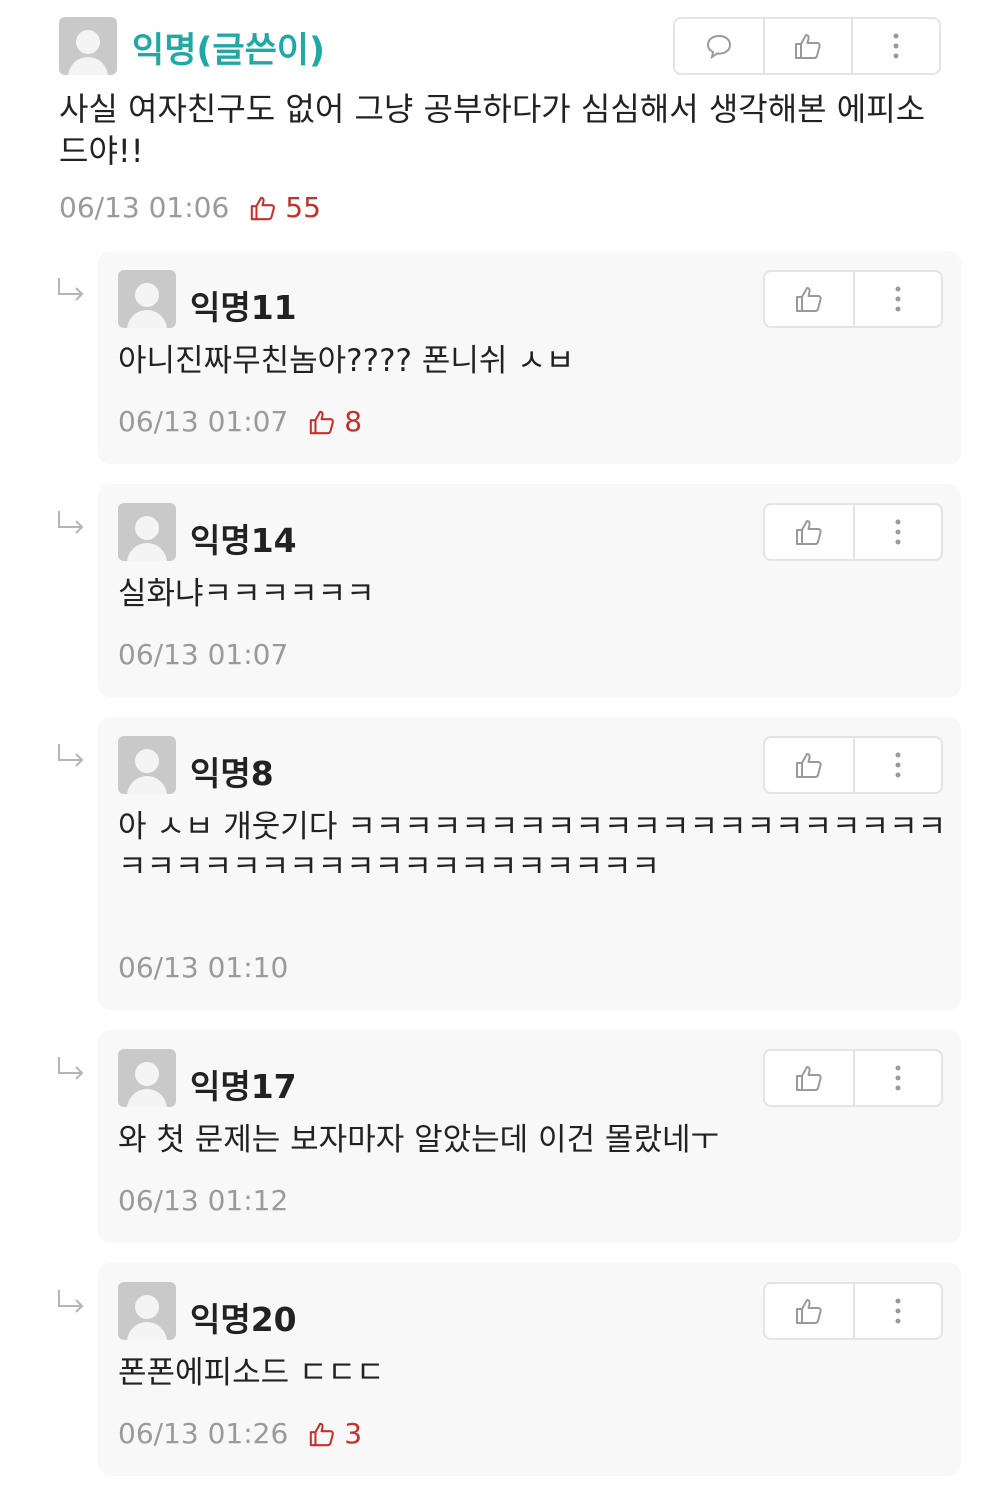 The height and width of the screenshot is (1487, 1000). Describe the element at coordinates (529, 590) in the screenshot. I see `reply-comment: 익명14 실화냐ㅋㅋㅋㅋㅋㅋ 06/13 01:07` at that location.